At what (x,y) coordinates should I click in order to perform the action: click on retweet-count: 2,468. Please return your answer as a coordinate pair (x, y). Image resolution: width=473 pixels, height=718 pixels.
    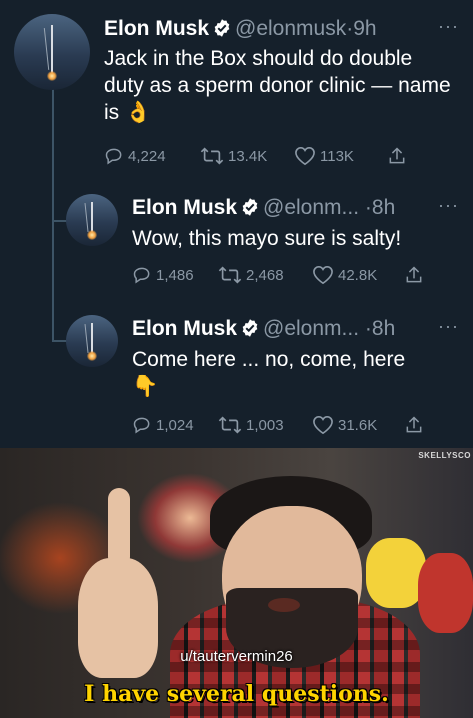
    Looking at the image, I should click on (265, 275).